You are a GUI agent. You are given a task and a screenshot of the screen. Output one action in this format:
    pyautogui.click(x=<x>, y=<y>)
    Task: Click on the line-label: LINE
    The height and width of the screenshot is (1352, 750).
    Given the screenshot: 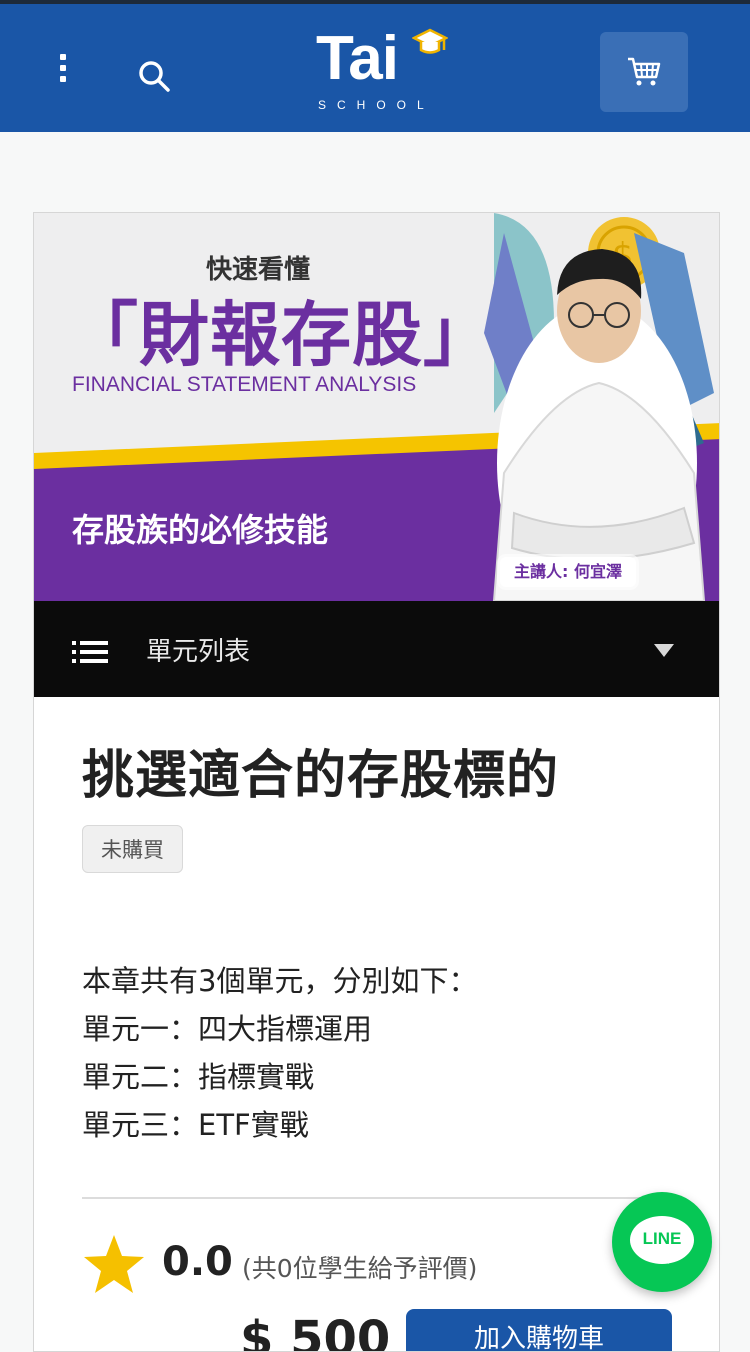 What is the action you would take?
    pyautogui.click(x=662, y=1238)
    